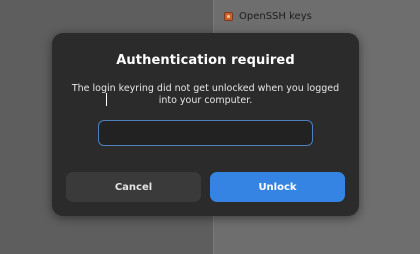  Describe the element at coordinates (275, 16) in the screenshot. I see `background-list-item-label: OpenSSH keys` at that location.